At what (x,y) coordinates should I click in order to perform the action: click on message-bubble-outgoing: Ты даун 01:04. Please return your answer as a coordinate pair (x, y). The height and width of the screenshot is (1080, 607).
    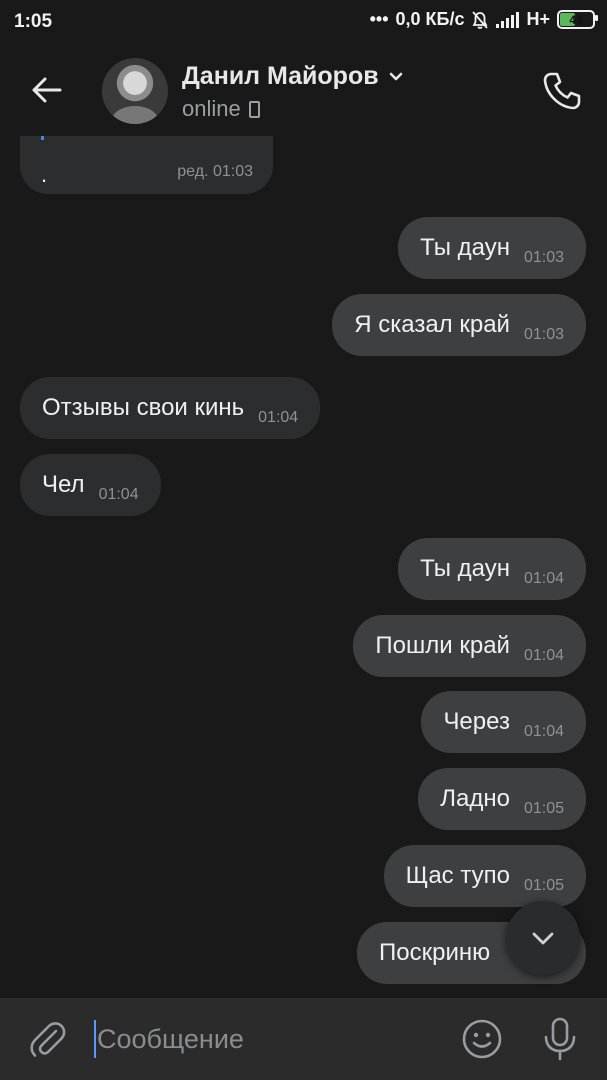
    Looking at the image, I should click on (492, 569).